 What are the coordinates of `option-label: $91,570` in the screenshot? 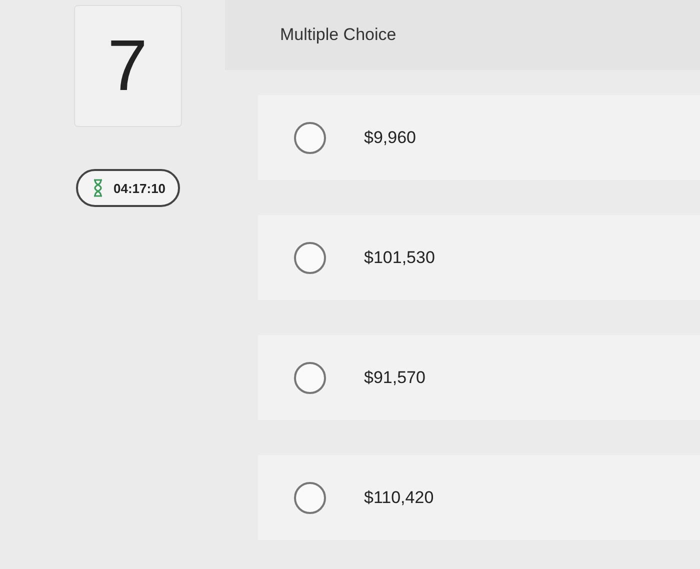 It's located at (395, 378).